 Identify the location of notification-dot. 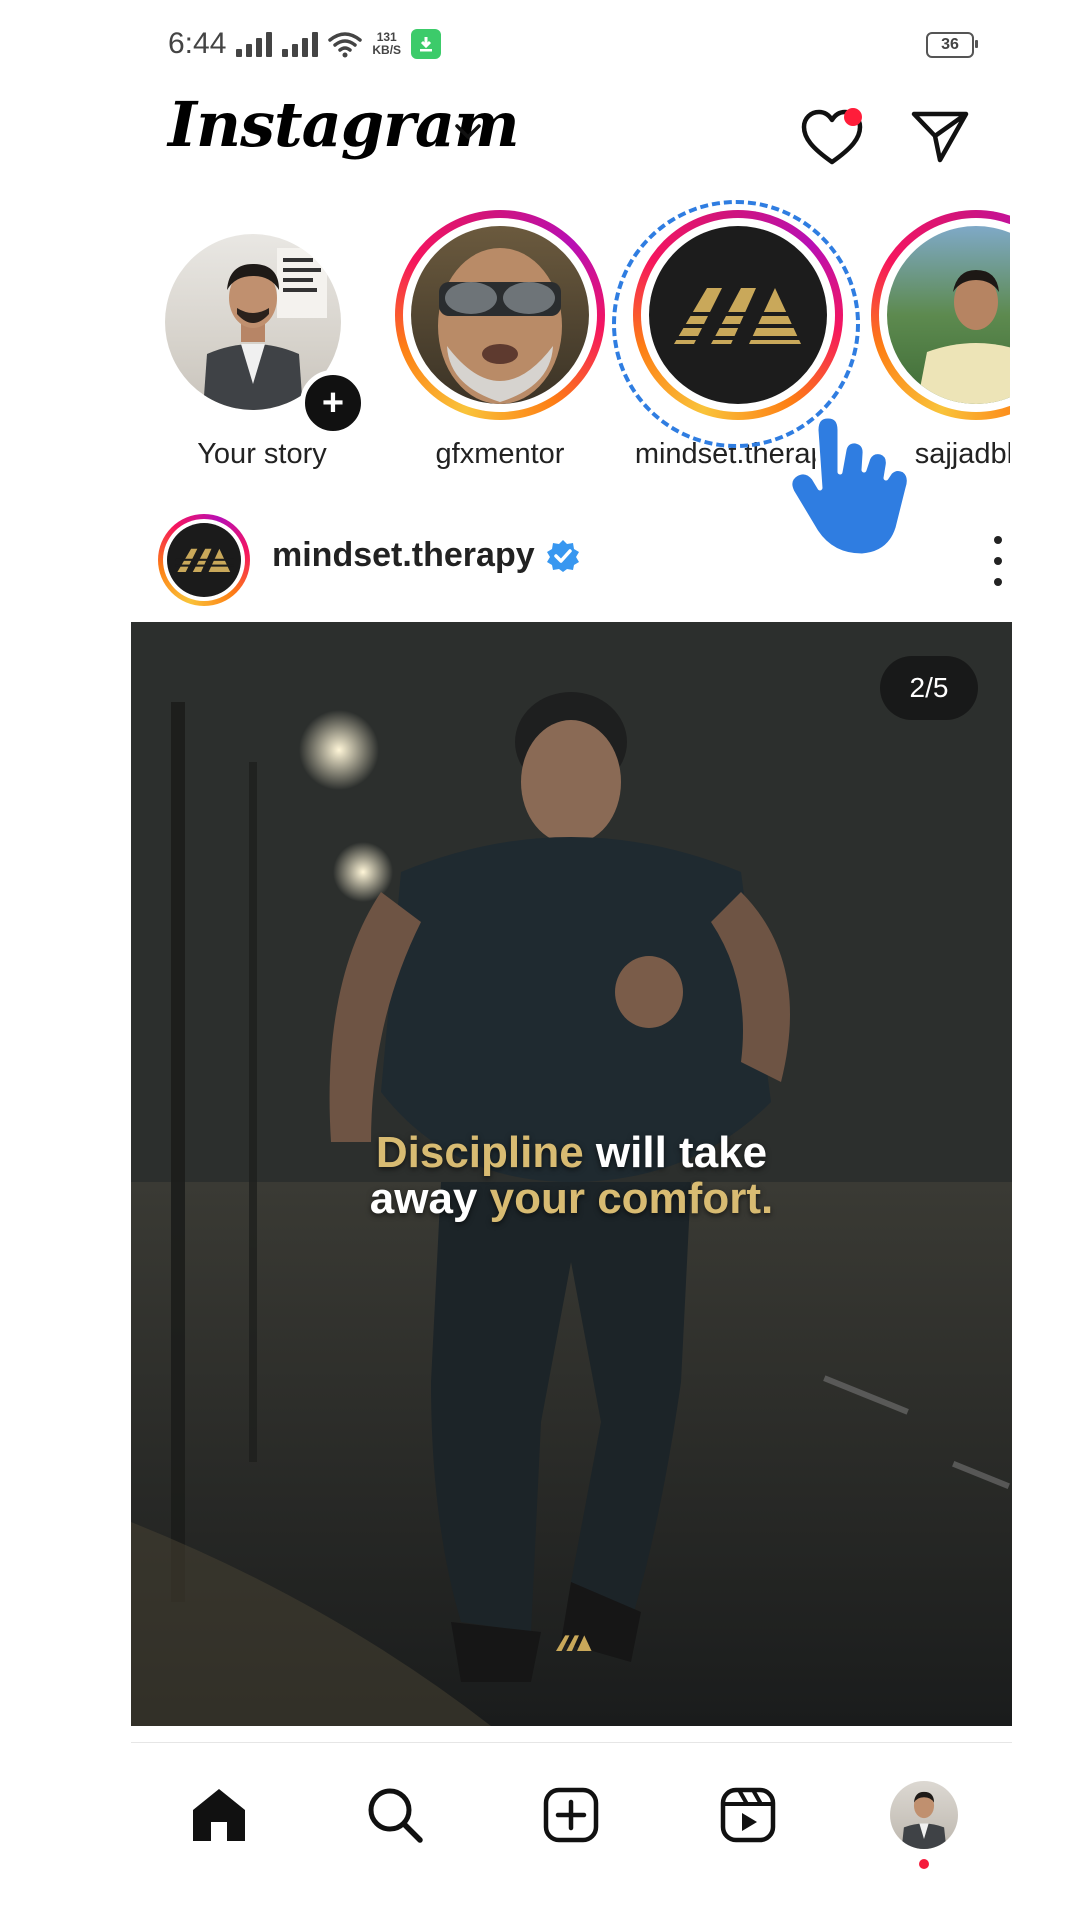
(853, 117).